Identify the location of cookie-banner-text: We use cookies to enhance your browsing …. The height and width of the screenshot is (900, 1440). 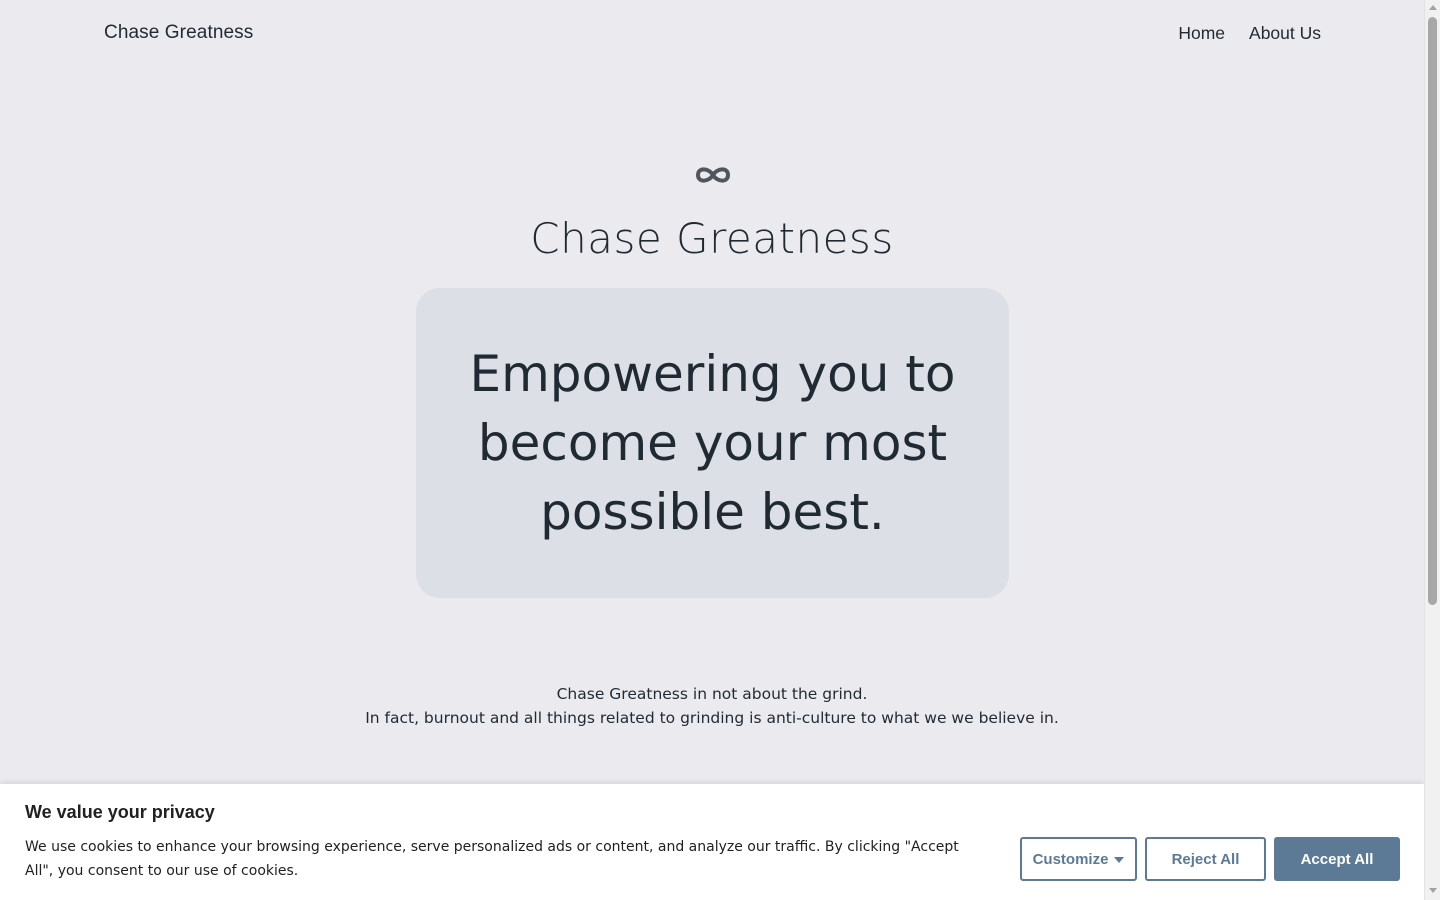
(492, 859).